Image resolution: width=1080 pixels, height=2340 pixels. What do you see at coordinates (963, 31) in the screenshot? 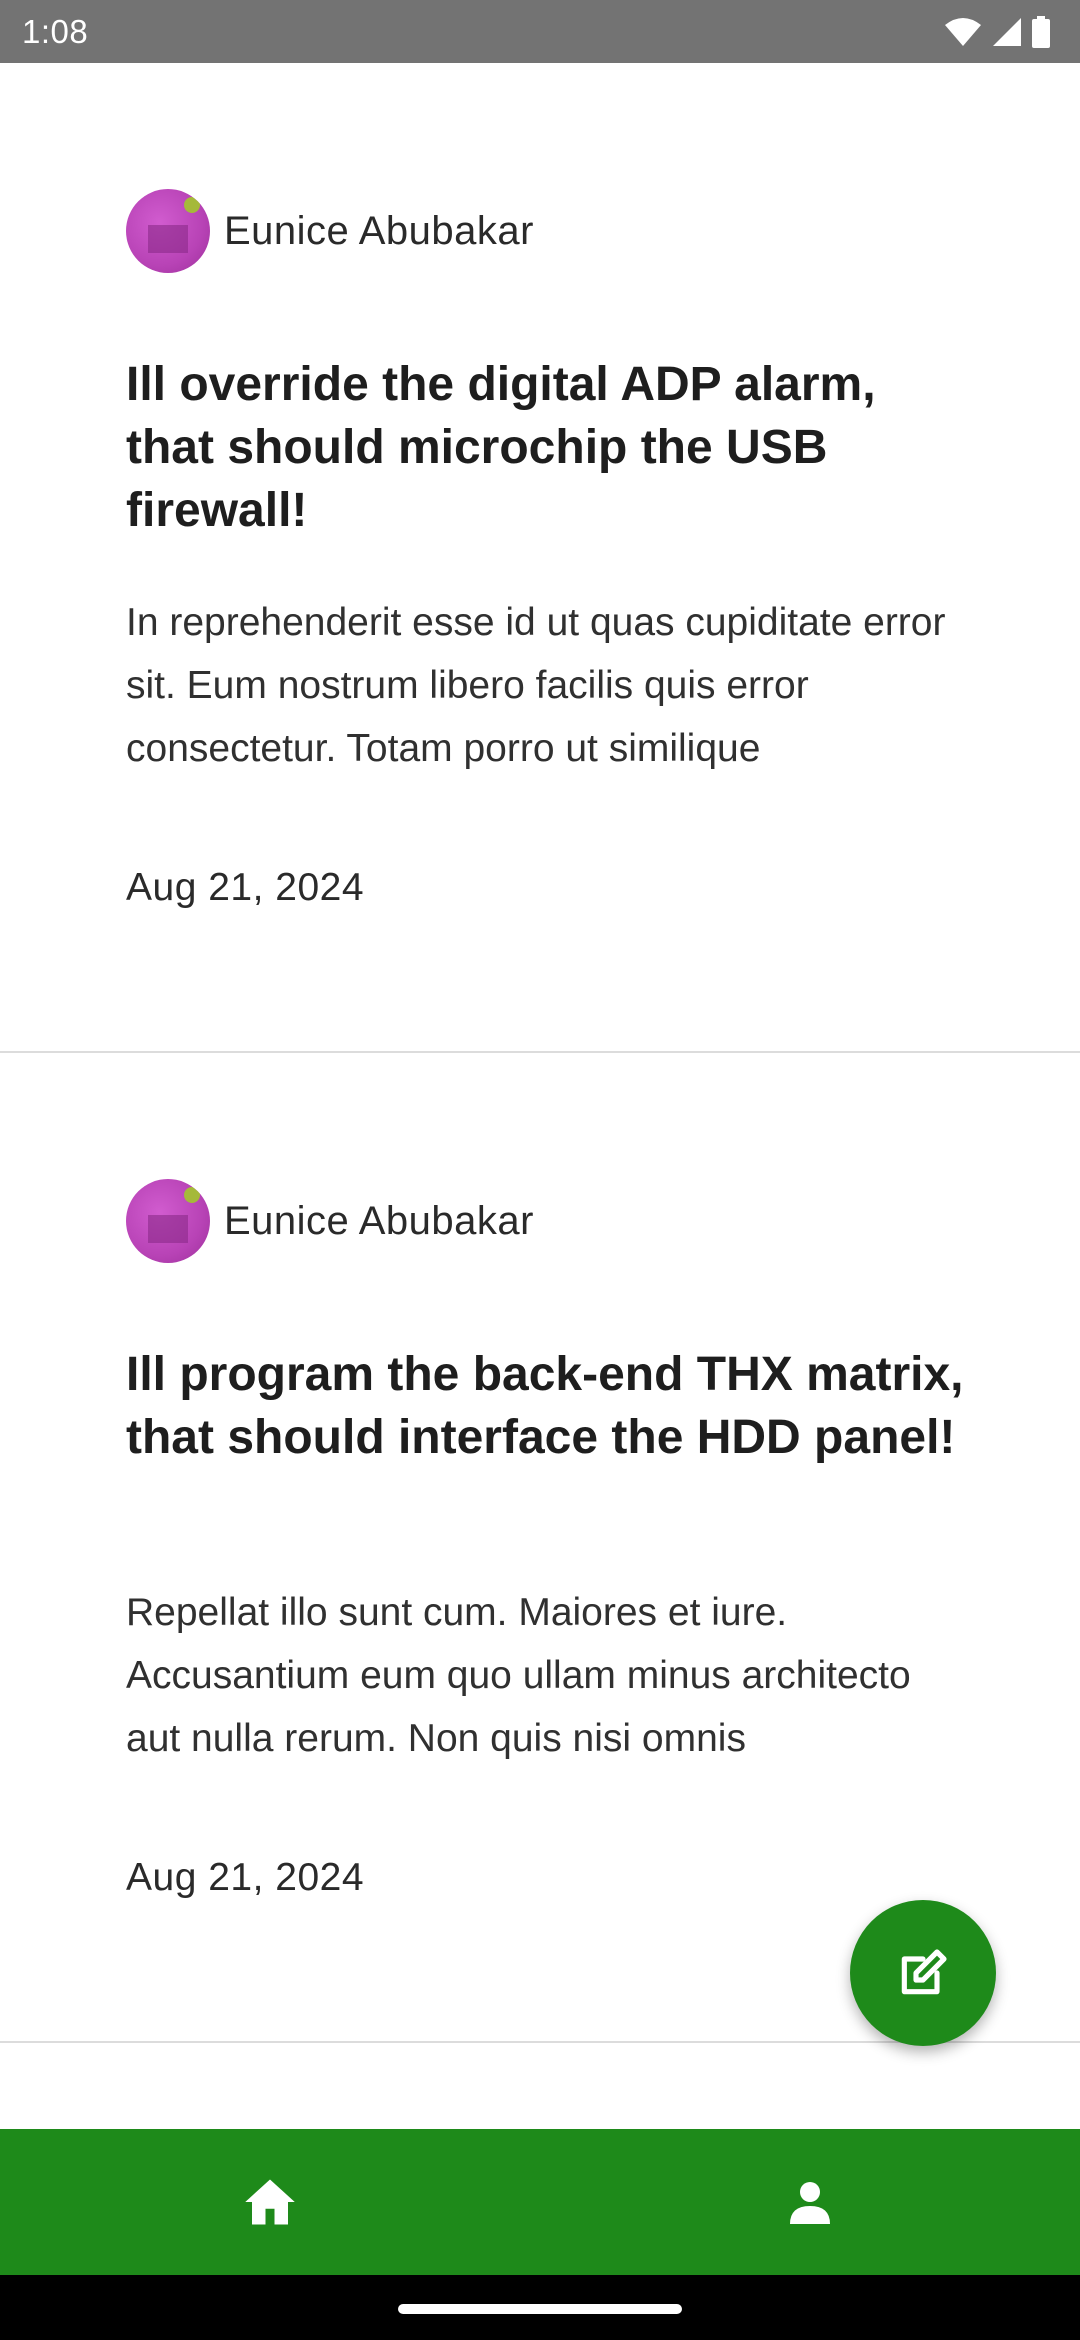
I see `wifi-icon` at bounding box center [963, 31].